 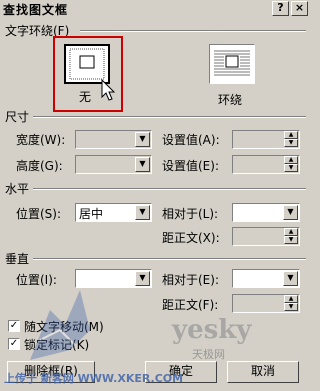 What do you see at coordinates (39, 214) in the screenshot?
I see `h-position-label: 位置(S):` at bounding box center [39, 214].